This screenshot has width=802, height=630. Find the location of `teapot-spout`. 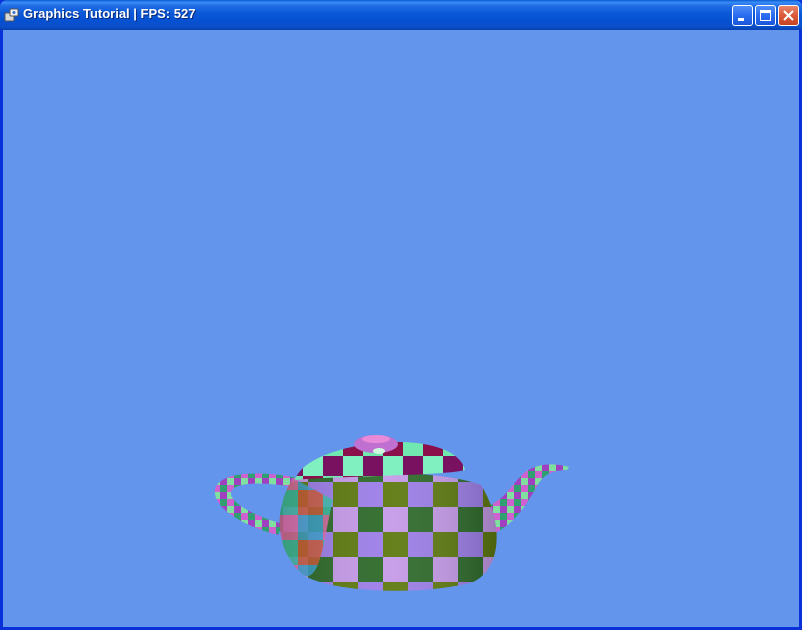

teapot-spout is located at coordinates (526, 499).